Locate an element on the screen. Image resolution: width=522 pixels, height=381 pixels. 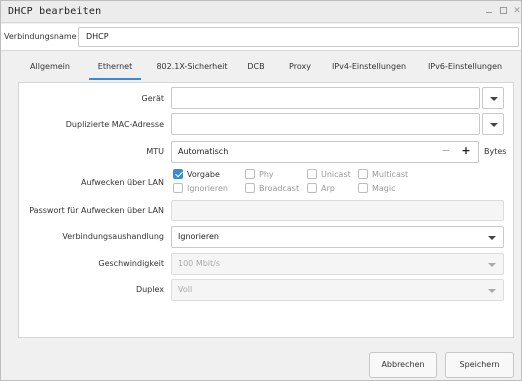
tab-dcb: DCB is located at coordinates (256, 66).